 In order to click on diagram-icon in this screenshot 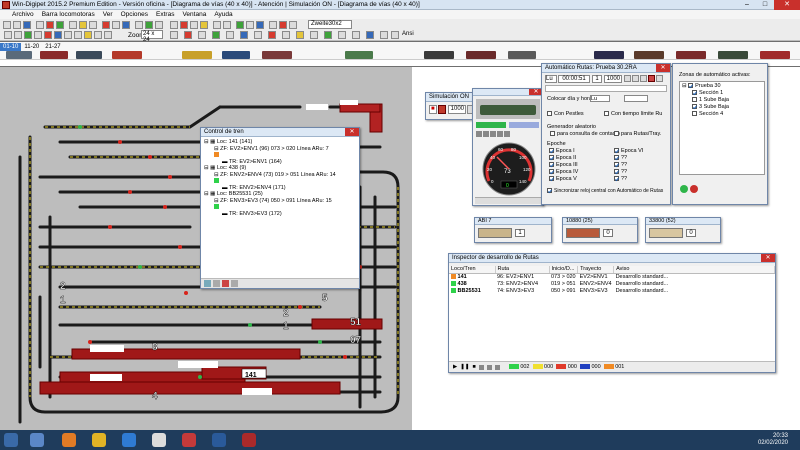, I will do `click(293, 25)`.